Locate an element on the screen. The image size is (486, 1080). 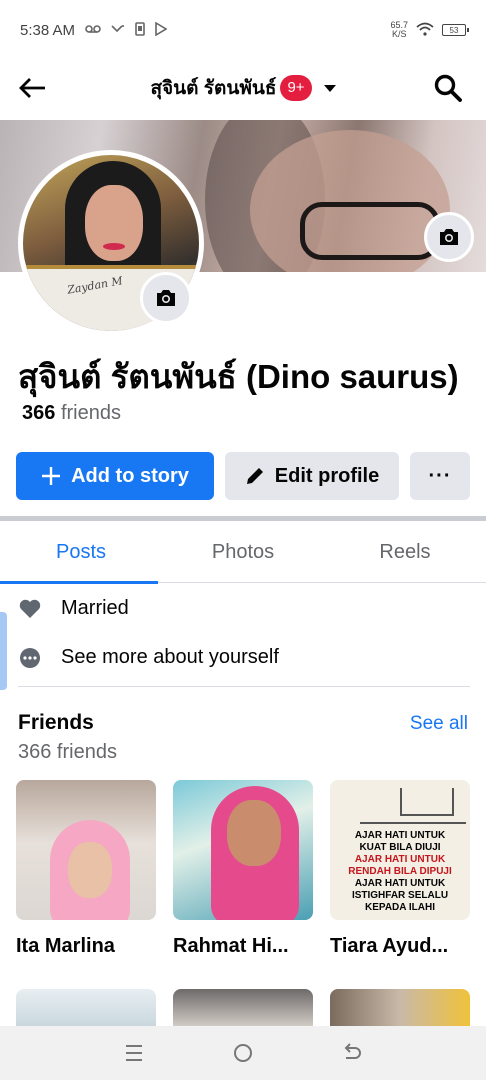
battery-icon: 53 is located at coordinates (455, 30).